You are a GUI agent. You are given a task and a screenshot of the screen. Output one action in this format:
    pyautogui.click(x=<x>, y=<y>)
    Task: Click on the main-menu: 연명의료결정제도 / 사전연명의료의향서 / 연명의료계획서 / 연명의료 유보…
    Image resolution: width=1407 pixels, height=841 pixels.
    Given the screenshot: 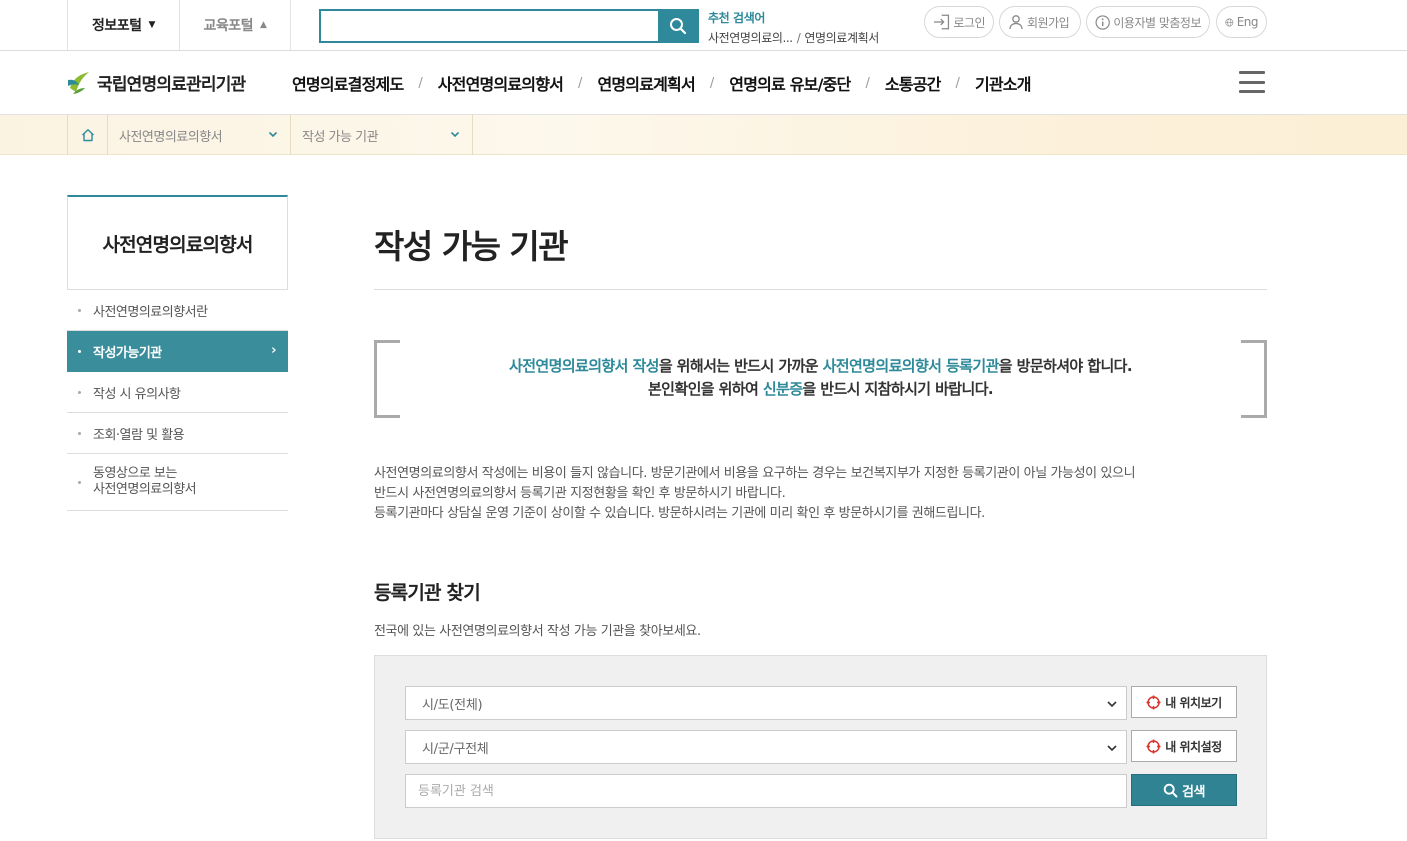 What is the action you would take?
    pyautogui.click(x=661, y=83)
    